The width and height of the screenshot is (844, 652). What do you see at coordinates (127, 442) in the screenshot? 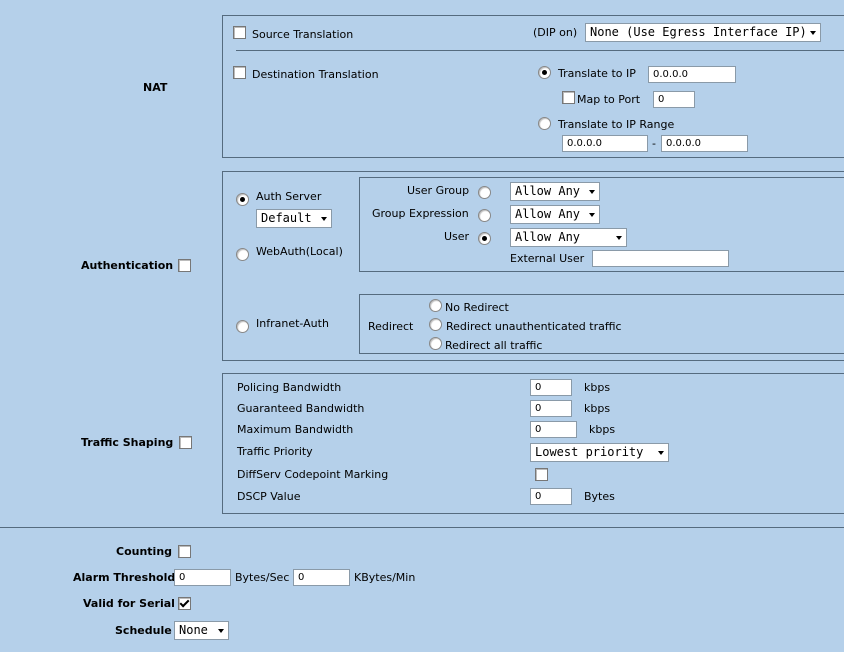
I see `traffic-shaping-label: Traffic Shaping` at bounding box center [127, 442].